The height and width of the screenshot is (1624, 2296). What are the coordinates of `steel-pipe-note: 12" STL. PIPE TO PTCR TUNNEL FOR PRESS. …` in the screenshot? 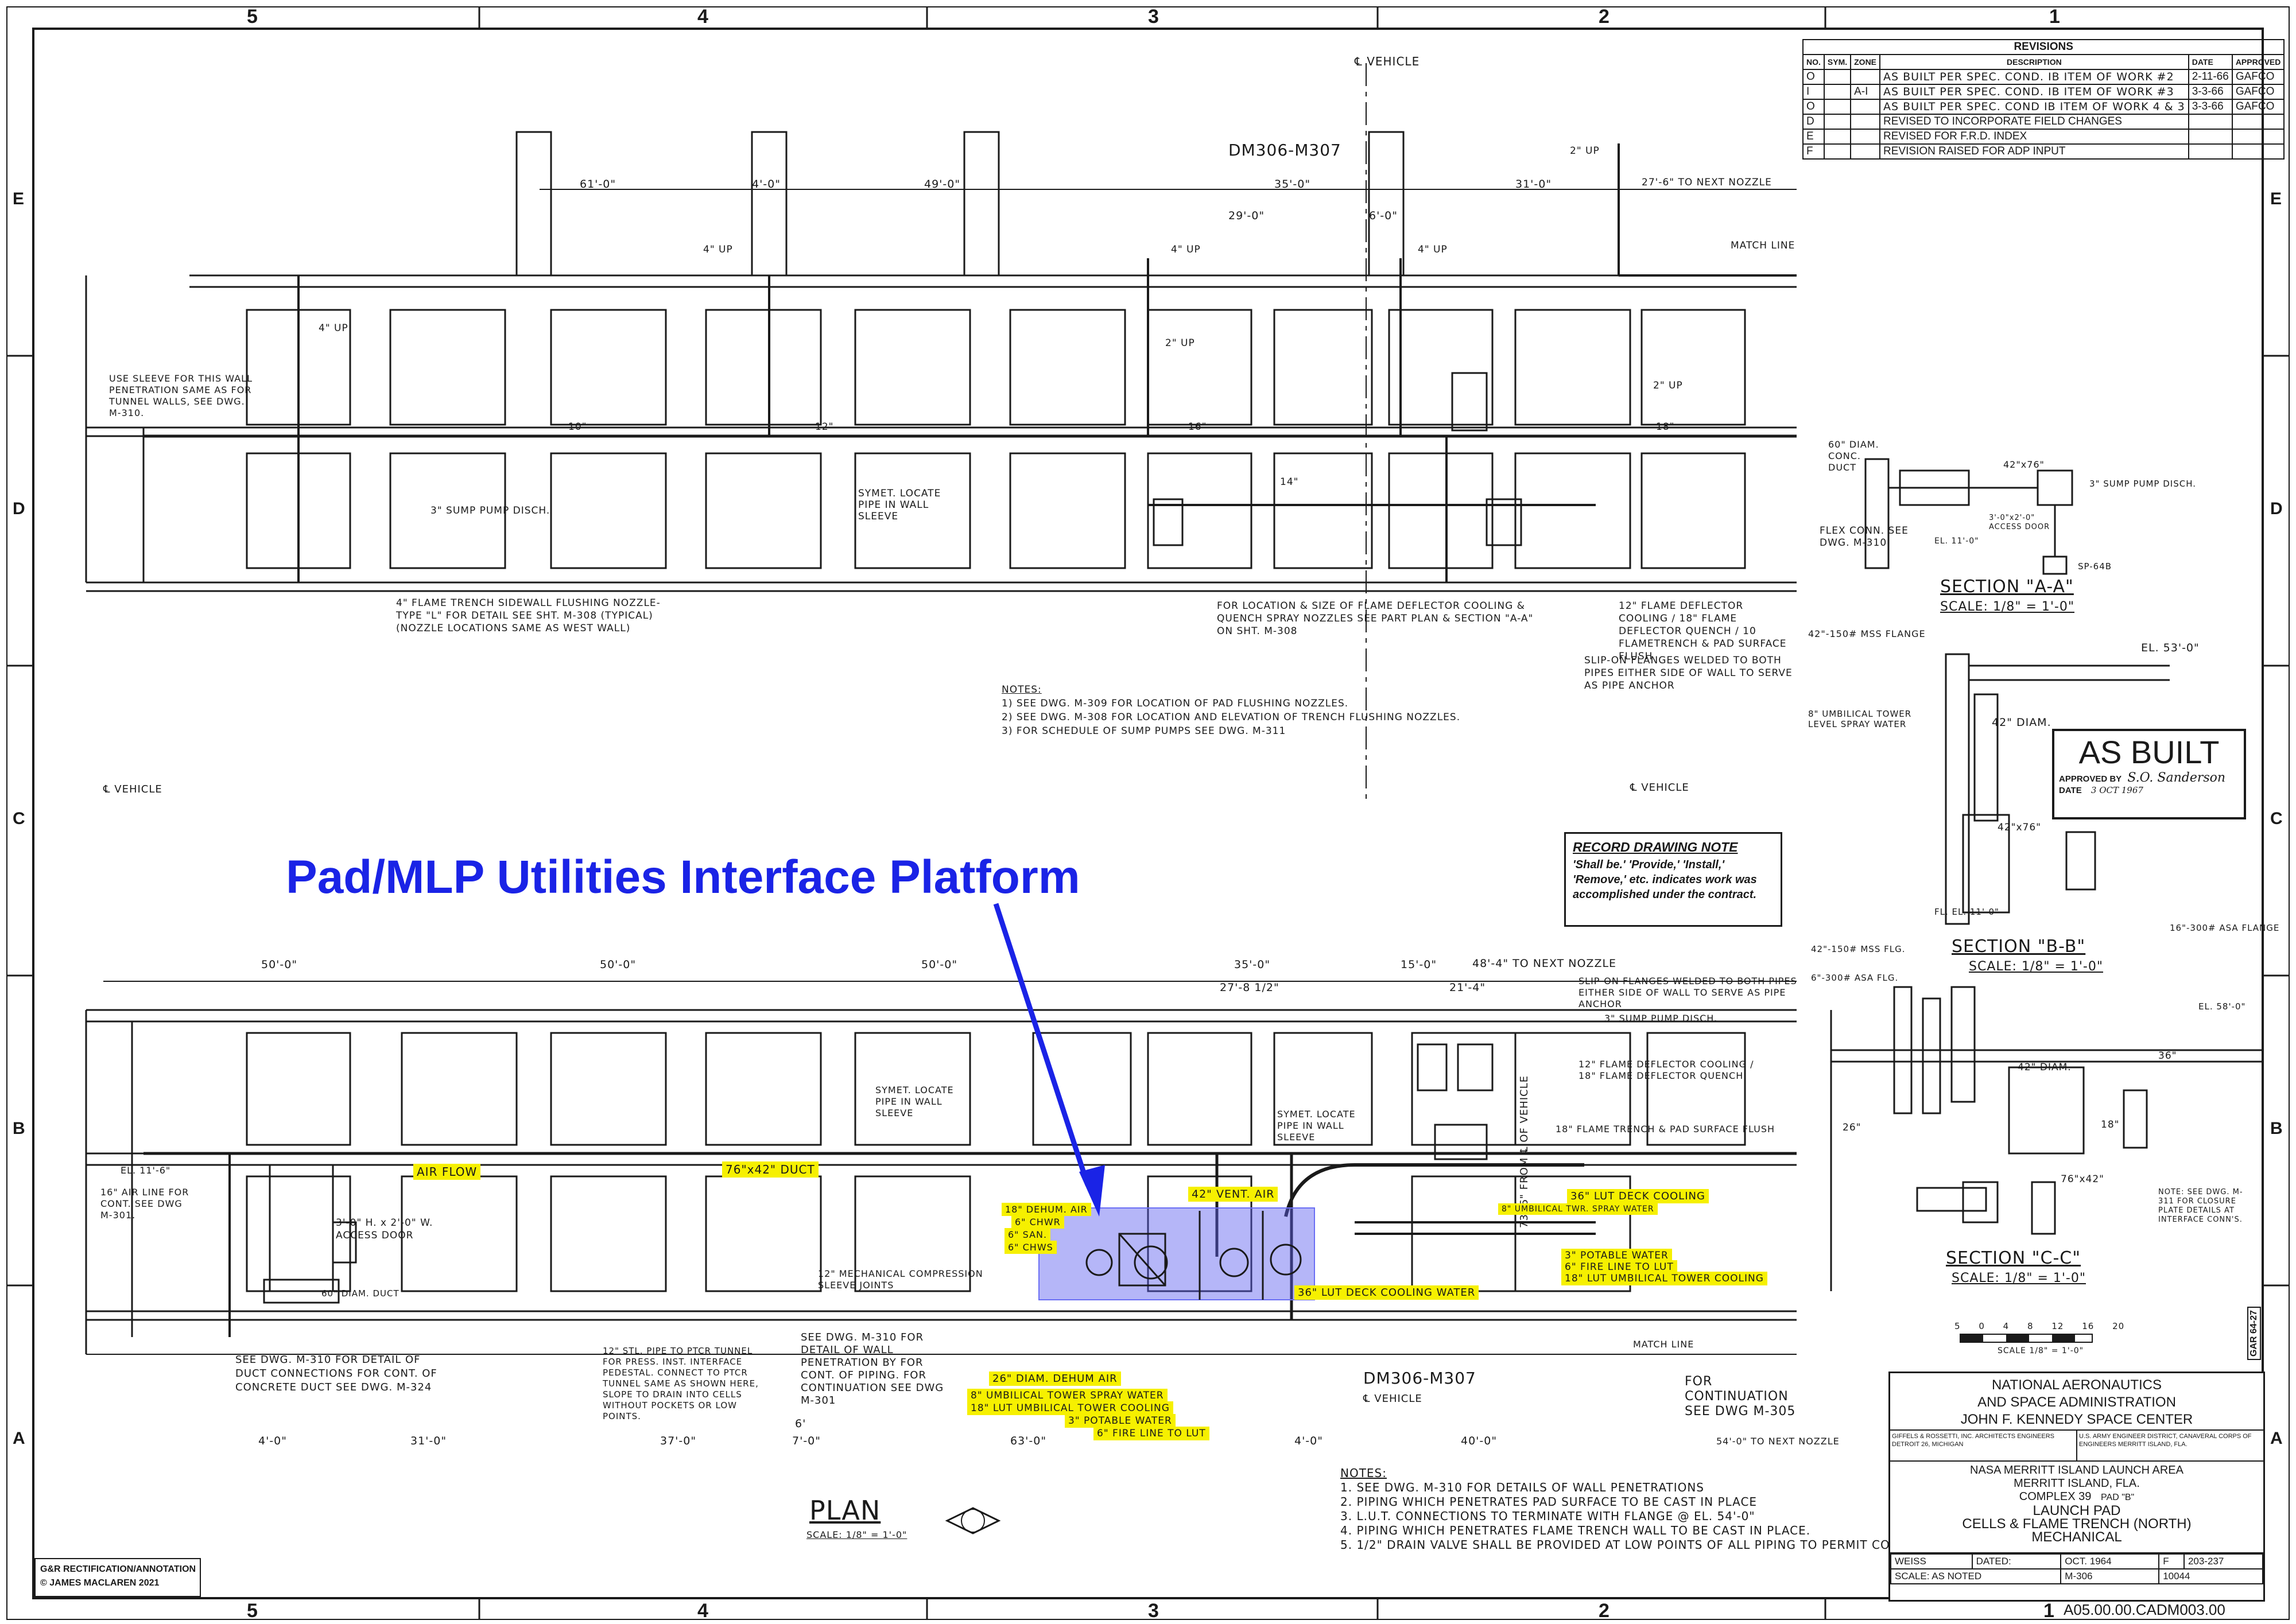 It's located at (681, 1383).